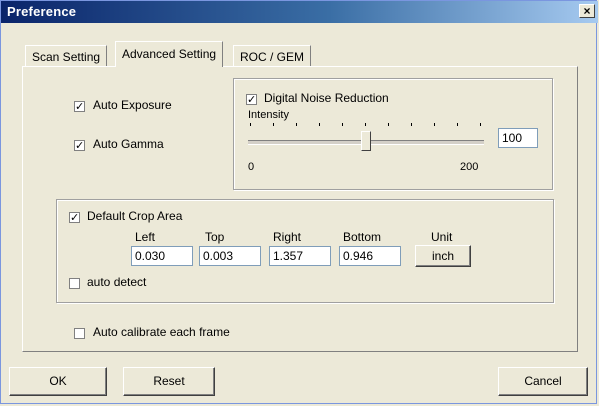  Describe the element at coordinates (300, 256) in the screenshot. I see `crop-right-field` at that location.